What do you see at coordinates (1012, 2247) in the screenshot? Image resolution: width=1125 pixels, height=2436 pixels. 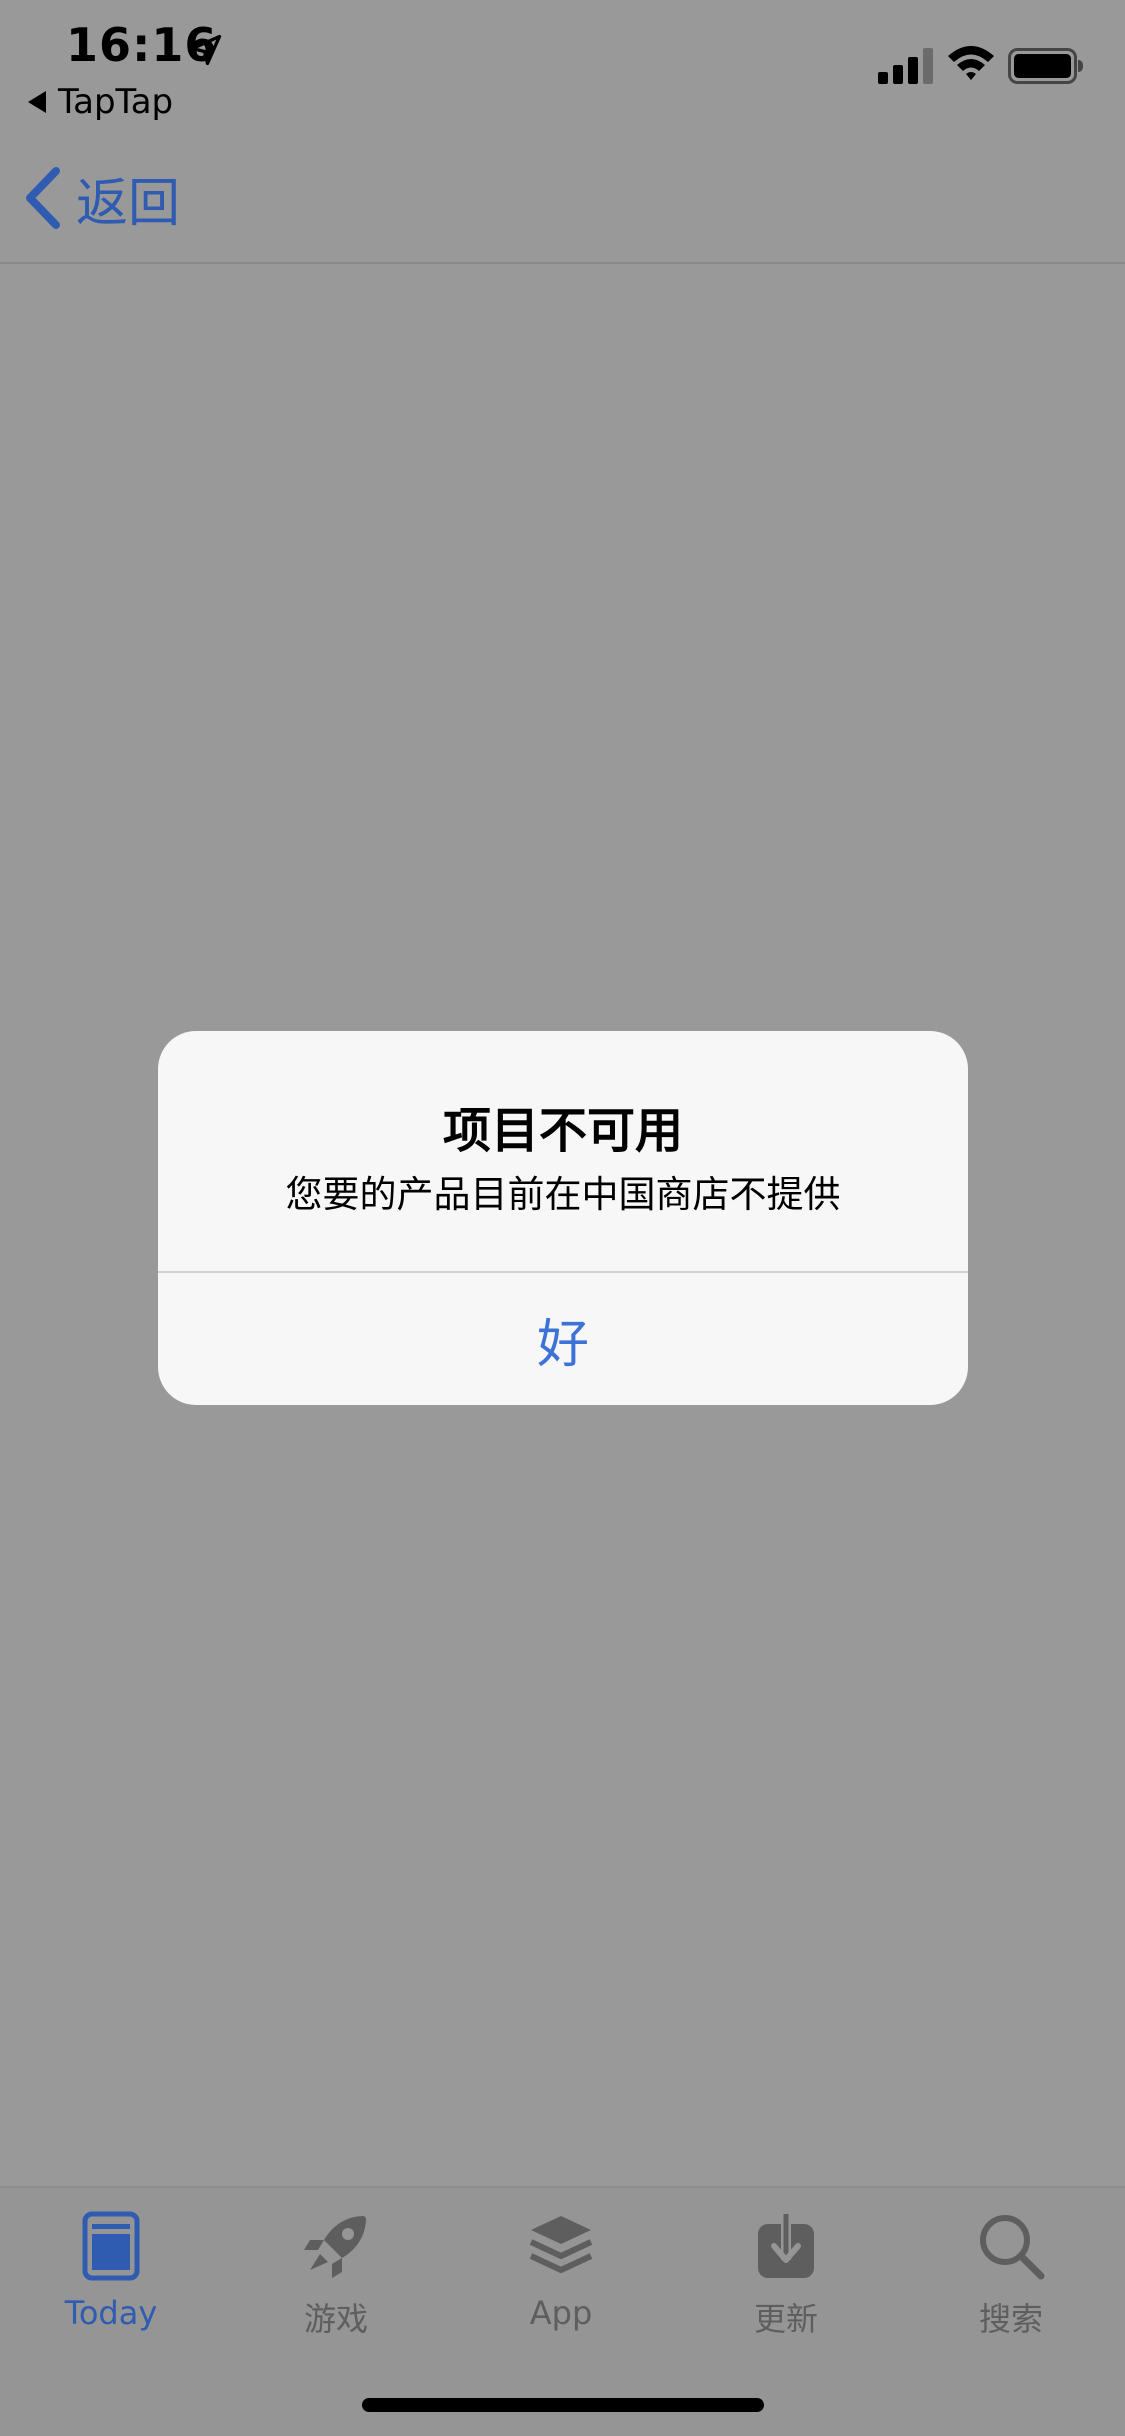 I see `search-icon` at bounding box center [1012, 2247].